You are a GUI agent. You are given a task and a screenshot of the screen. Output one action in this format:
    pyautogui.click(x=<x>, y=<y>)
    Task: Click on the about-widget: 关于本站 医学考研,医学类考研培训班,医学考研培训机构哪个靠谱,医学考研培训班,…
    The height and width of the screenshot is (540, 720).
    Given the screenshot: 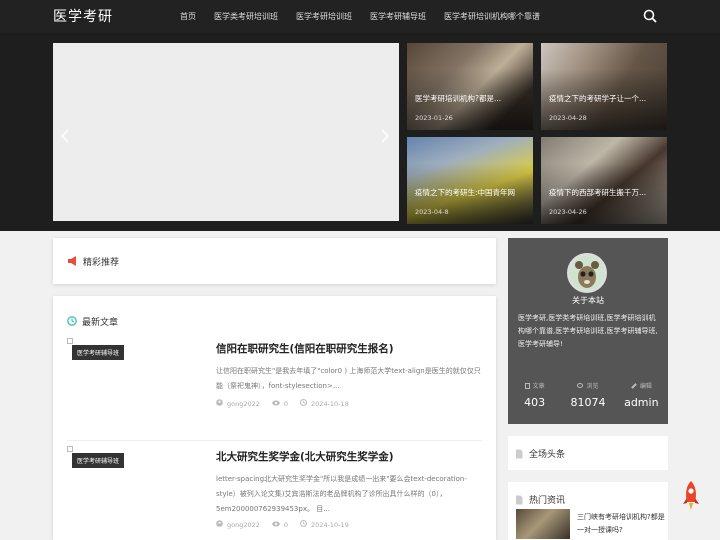 What is the action you would take?
    pyautogui.click(x=588, y=331)
    